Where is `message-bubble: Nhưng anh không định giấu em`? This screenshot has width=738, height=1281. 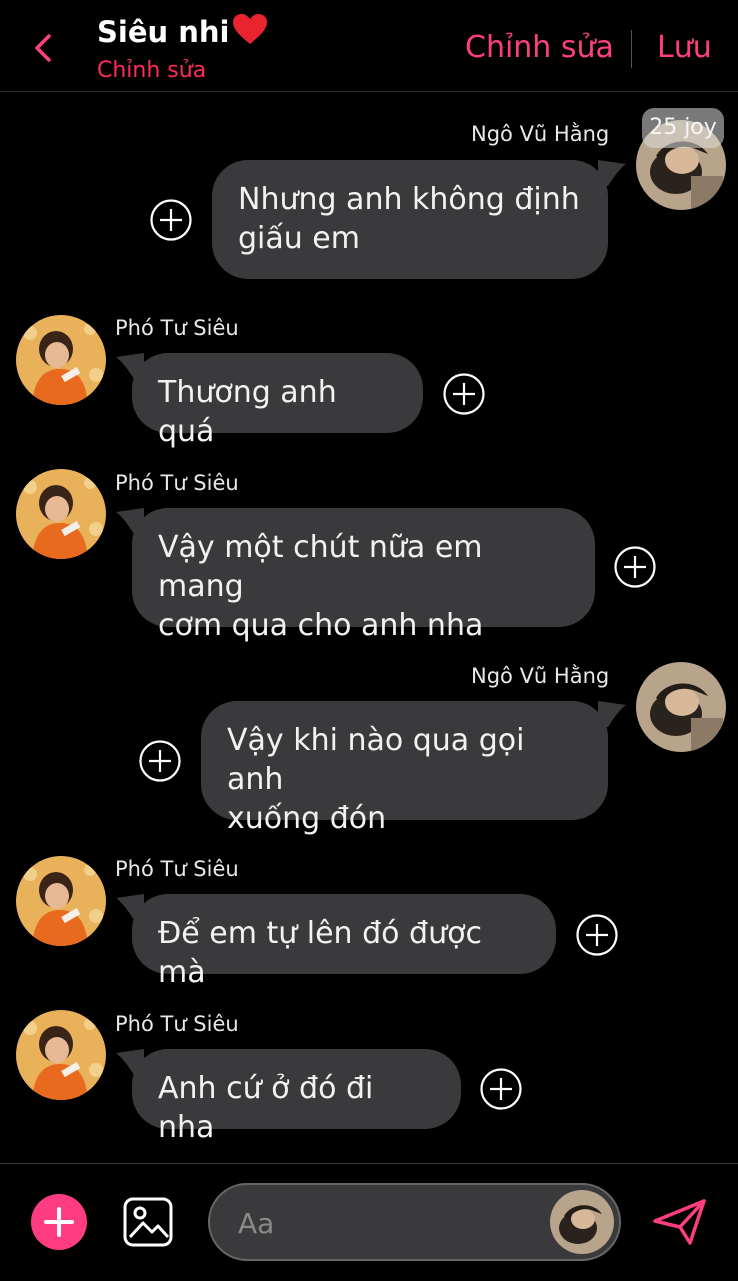 message-bubble: Nhưng anh không định giấu em is located at coordinates (410, 219).